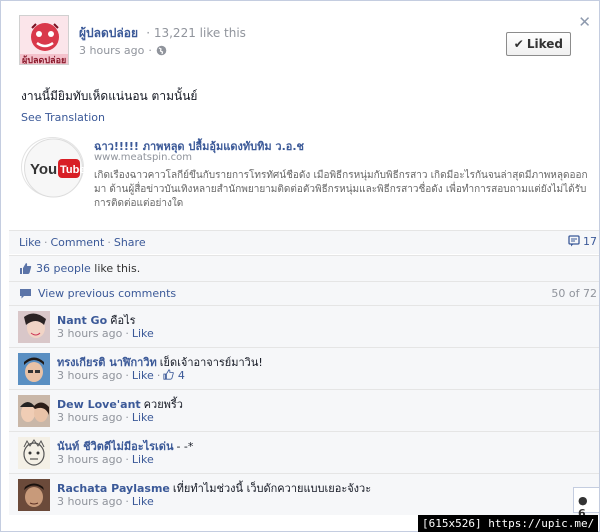  I want to click on youtube-logo: You Tube, so click(53, 167).